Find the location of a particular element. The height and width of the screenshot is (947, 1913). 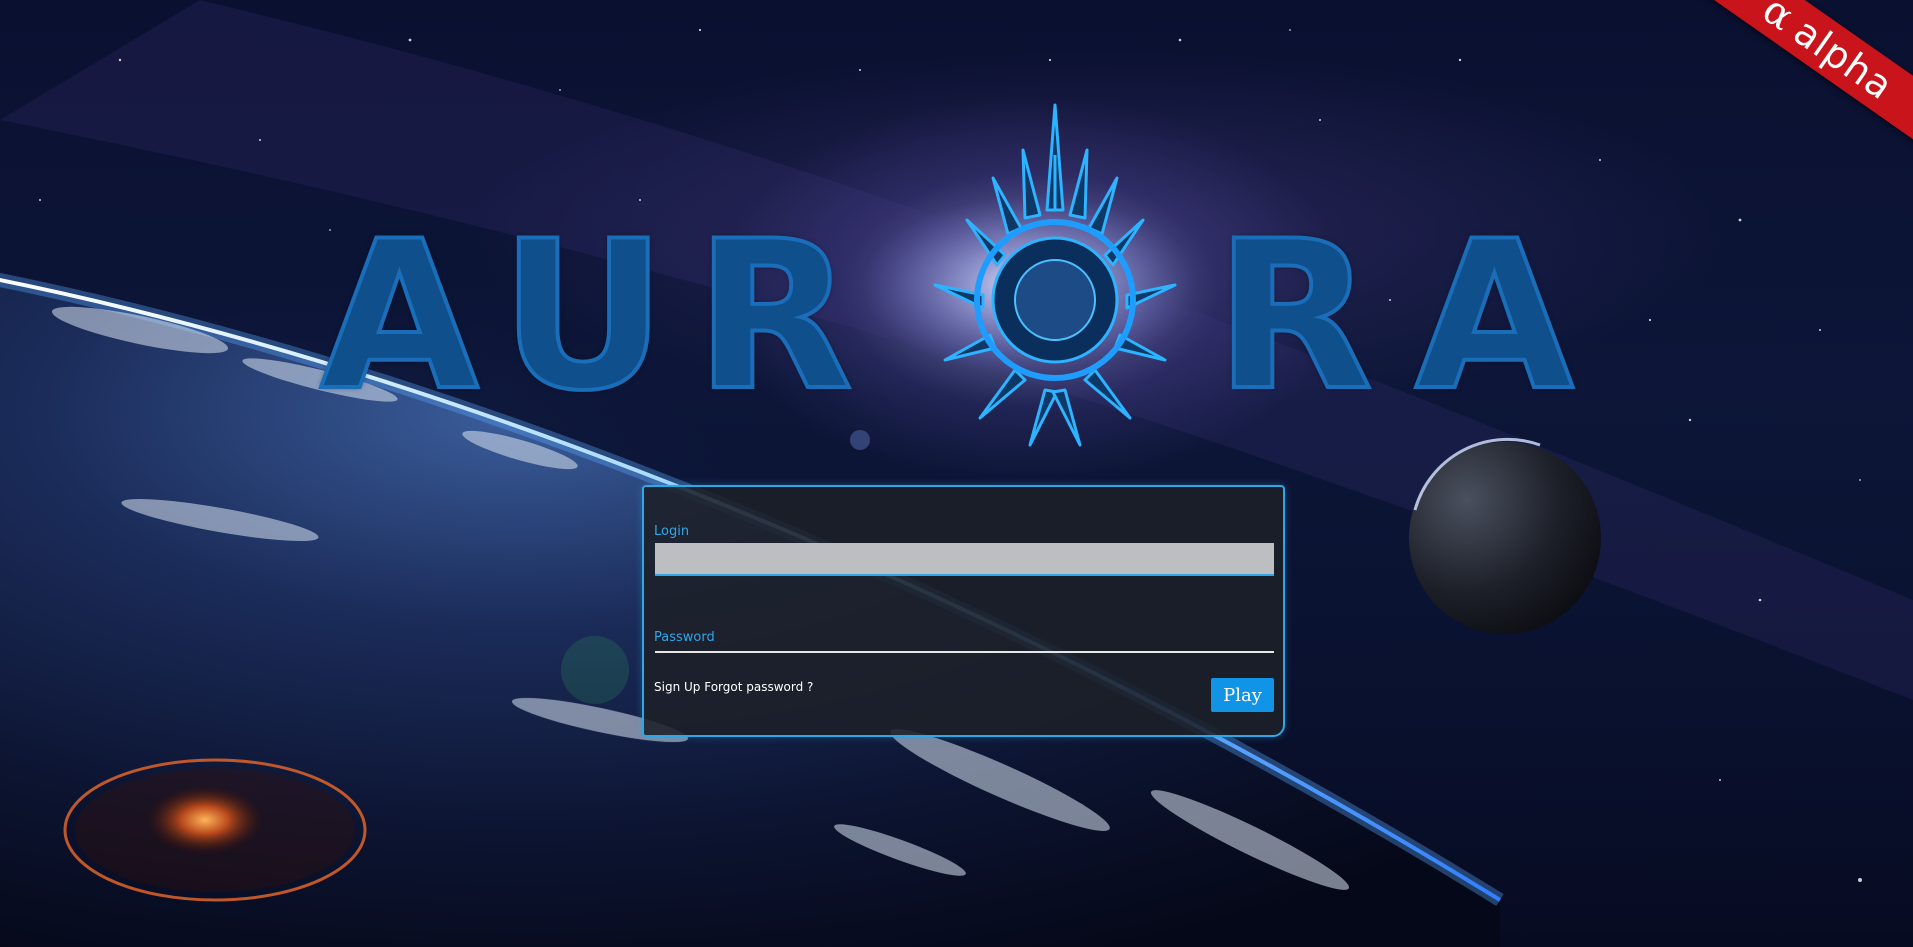

login-input is located at coordinates (964, 559).